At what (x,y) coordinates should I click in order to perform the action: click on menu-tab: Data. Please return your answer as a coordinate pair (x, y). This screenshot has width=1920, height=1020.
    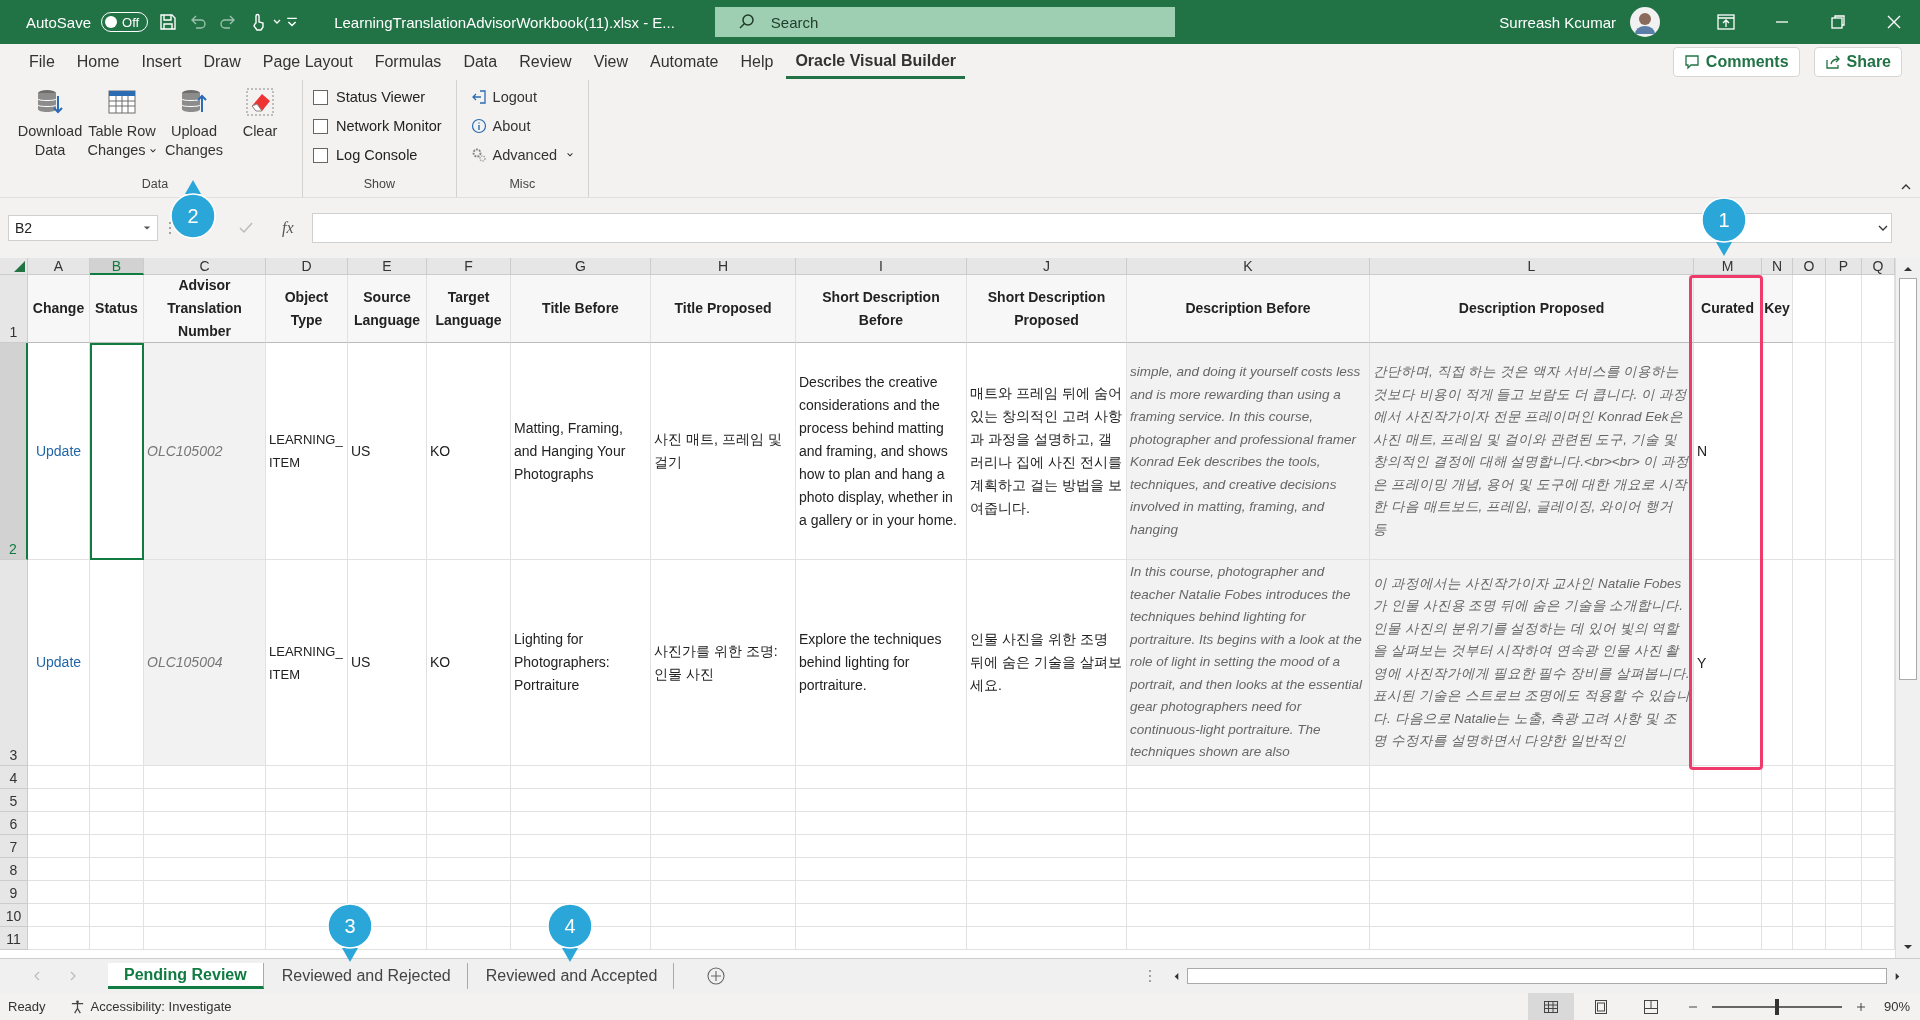
    Looking at the image, I should click on (480, 62).